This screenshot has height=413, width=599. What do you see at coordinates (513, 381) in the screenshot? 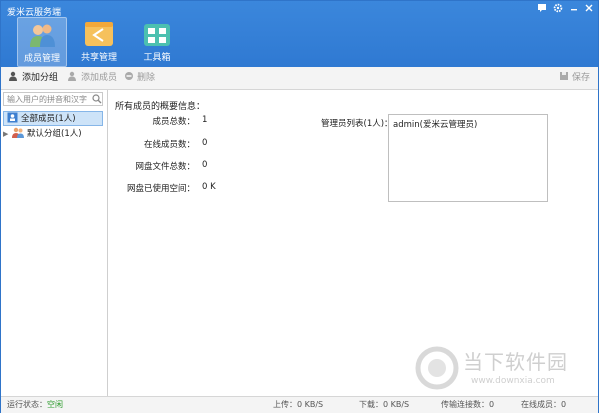
I see `watermark-url: www.downxia.com` at bounding box center [513, 381].